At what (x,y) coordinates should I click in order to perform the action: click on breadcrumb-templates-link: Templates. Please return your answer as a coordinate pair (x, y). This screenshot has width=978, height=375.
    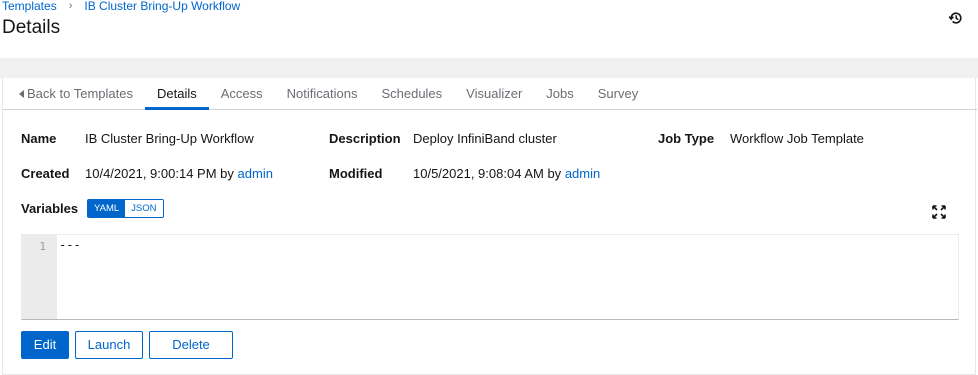
    Looking at the image, I should click on (29, 6).